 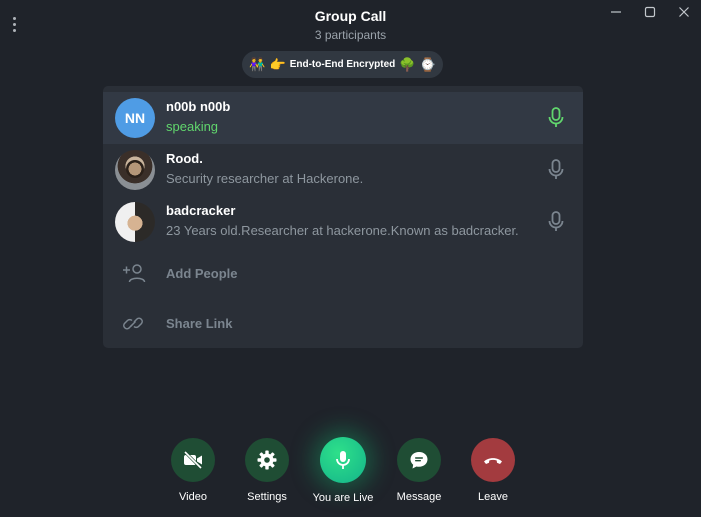 I want to click on settings-button, so click(x=267, y=460).